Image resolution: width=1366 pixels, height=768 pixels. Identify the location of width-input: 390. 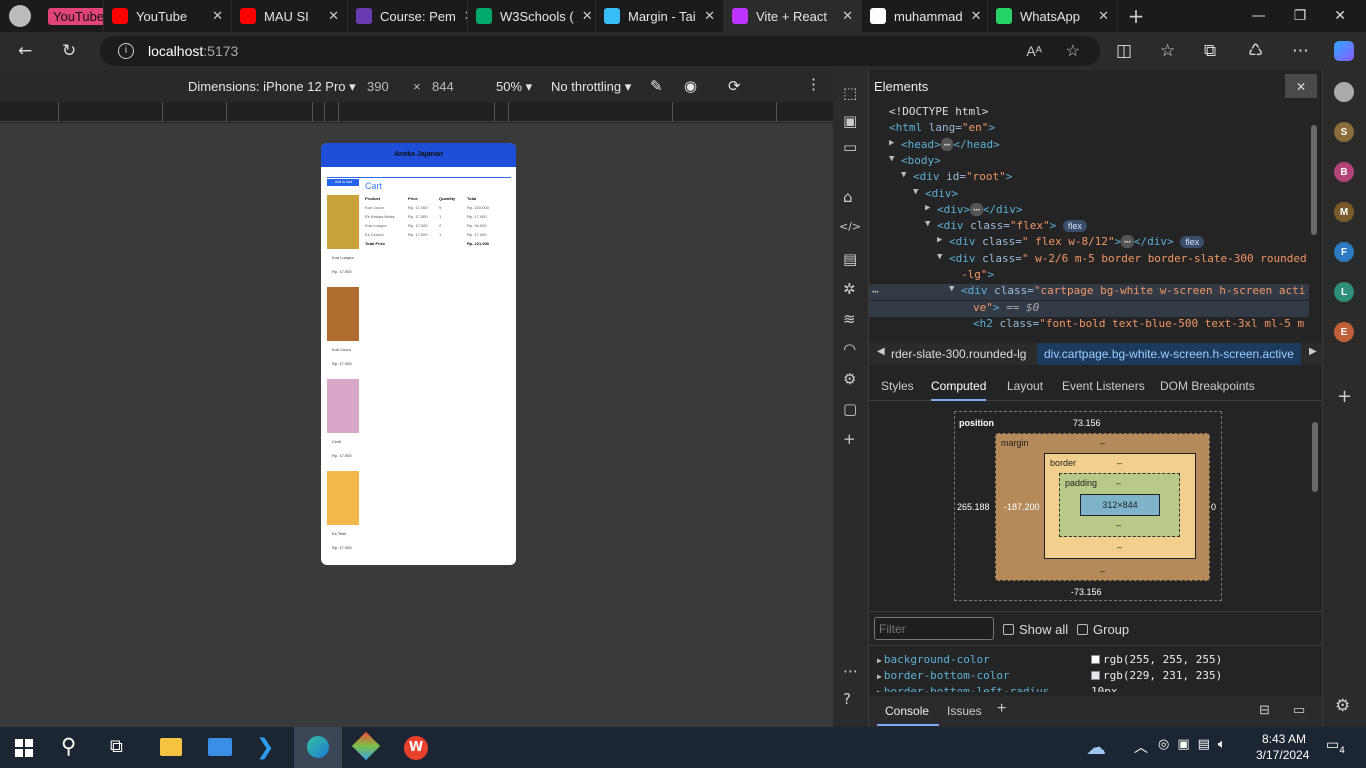
(378, 86).